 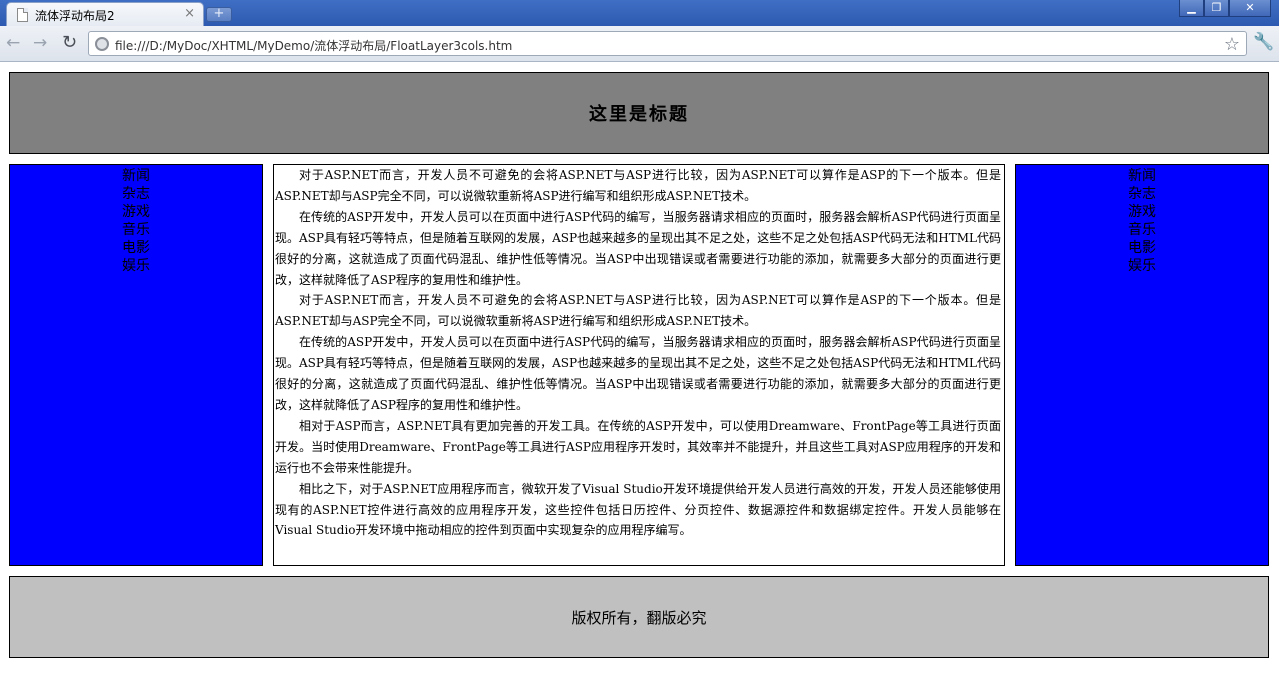 I want to click on left-nav-item: 游戏, so click(x=136, y=212).